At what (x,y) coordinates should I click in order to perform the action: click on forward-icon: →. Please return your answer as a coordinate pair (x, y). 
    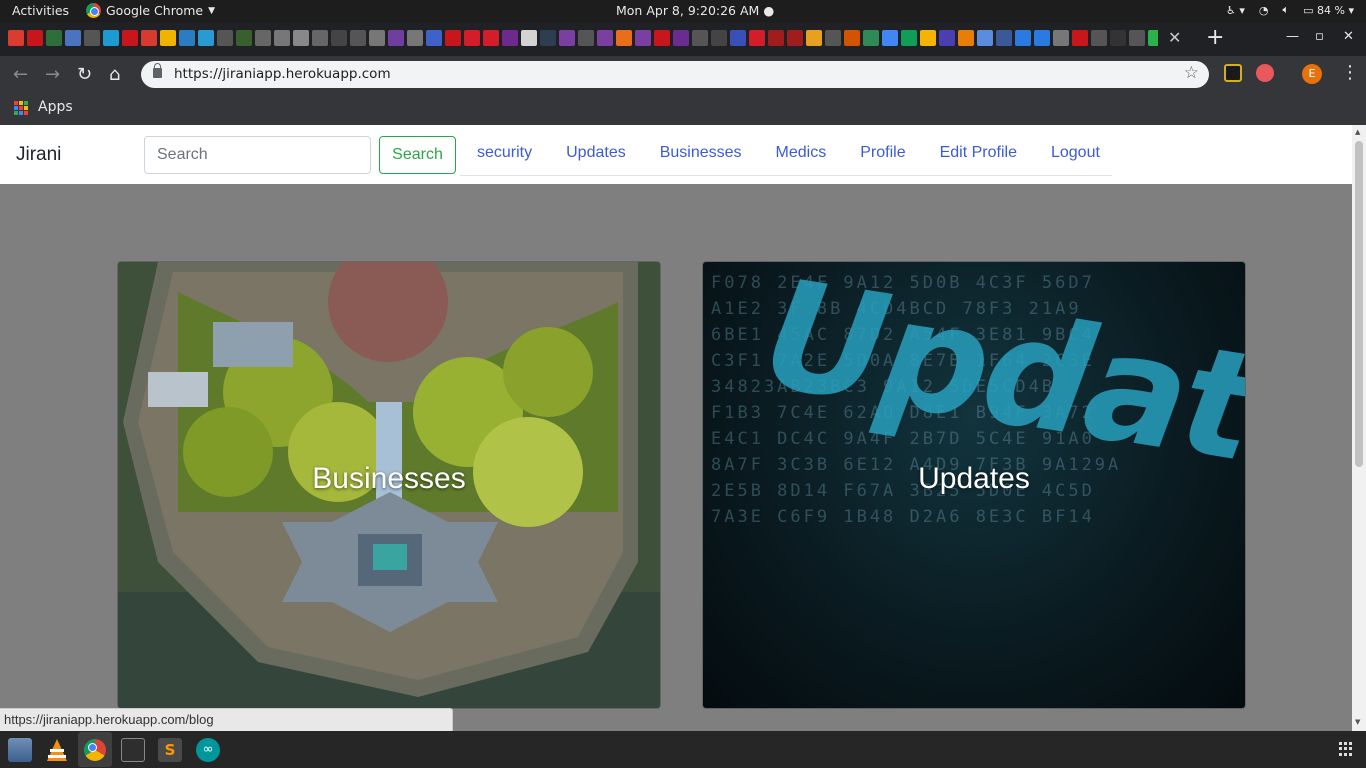
    Looking at the image, I should click on (52, 74).